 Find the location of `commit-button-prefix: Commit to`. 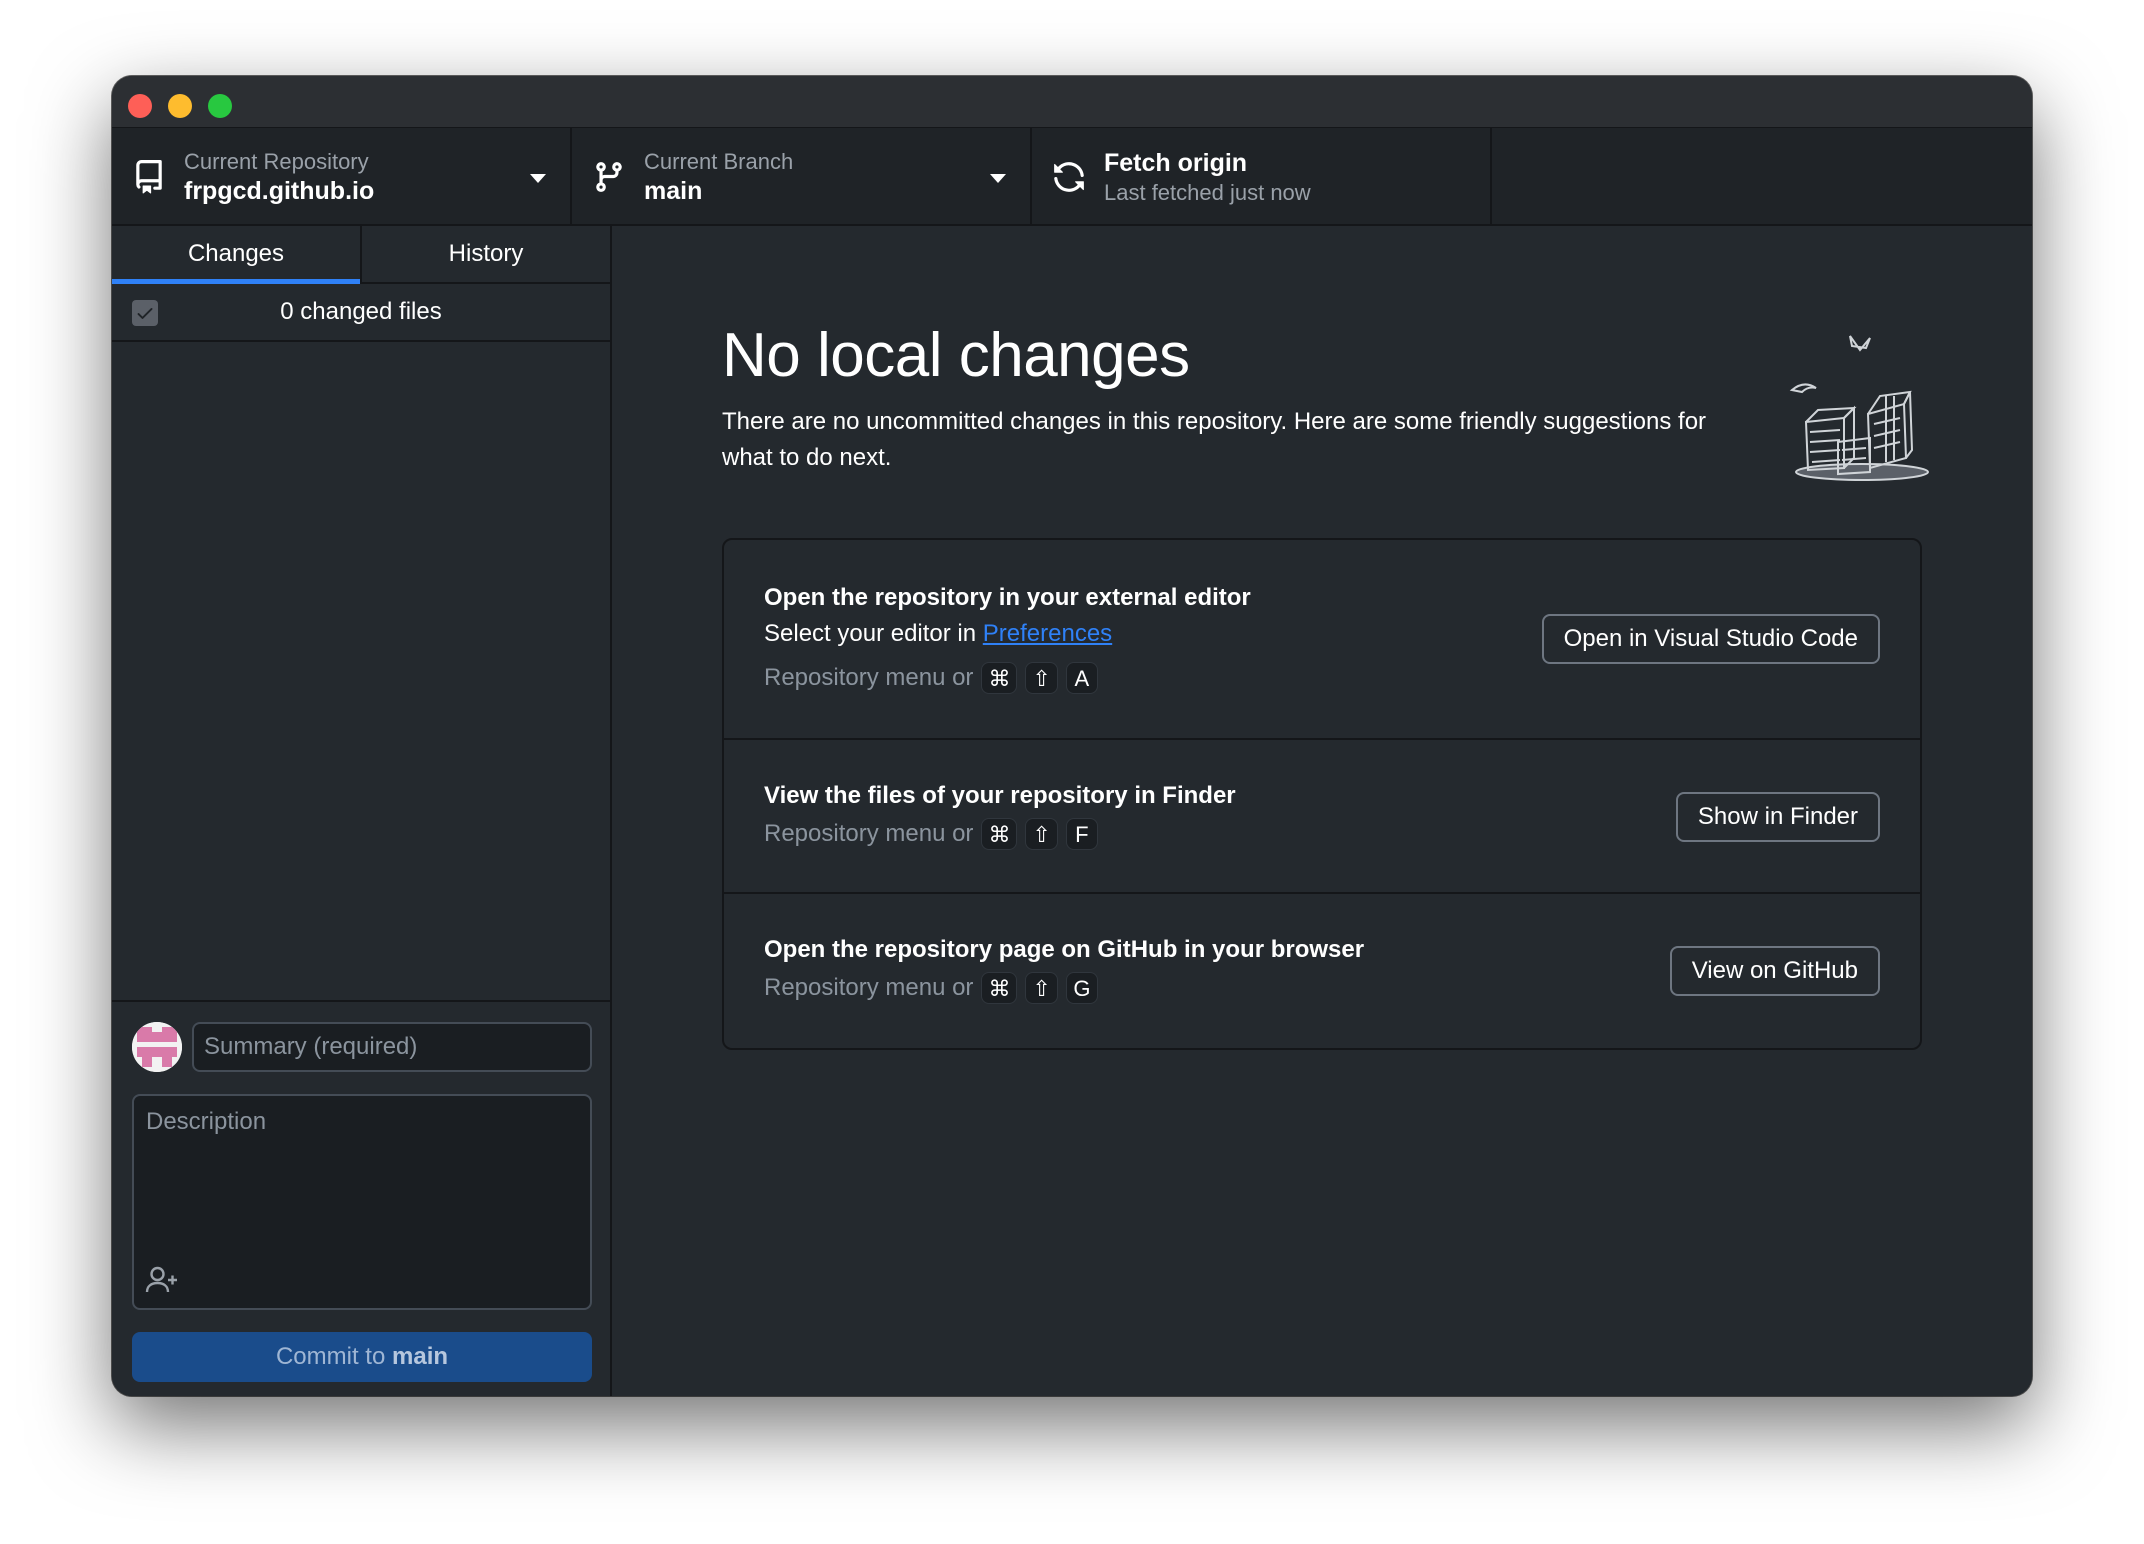

commit-button-prefix: Commit to is located at coordinates (330, 1356).